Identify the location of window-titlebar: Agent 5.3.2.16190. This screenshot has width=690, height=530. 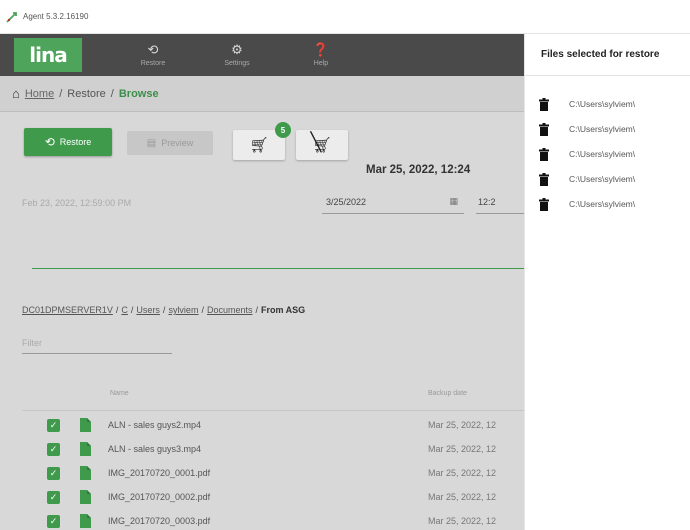
(345, 17).